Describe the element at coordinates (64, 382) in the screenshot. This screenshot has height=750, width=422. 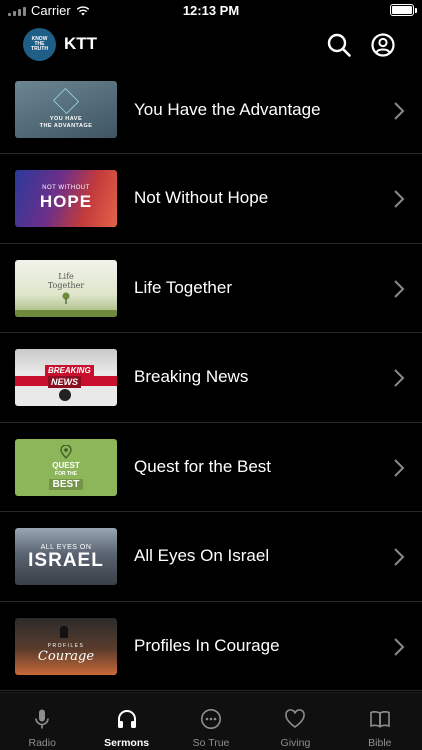
I see `thumb-text: NEWS` at that location.